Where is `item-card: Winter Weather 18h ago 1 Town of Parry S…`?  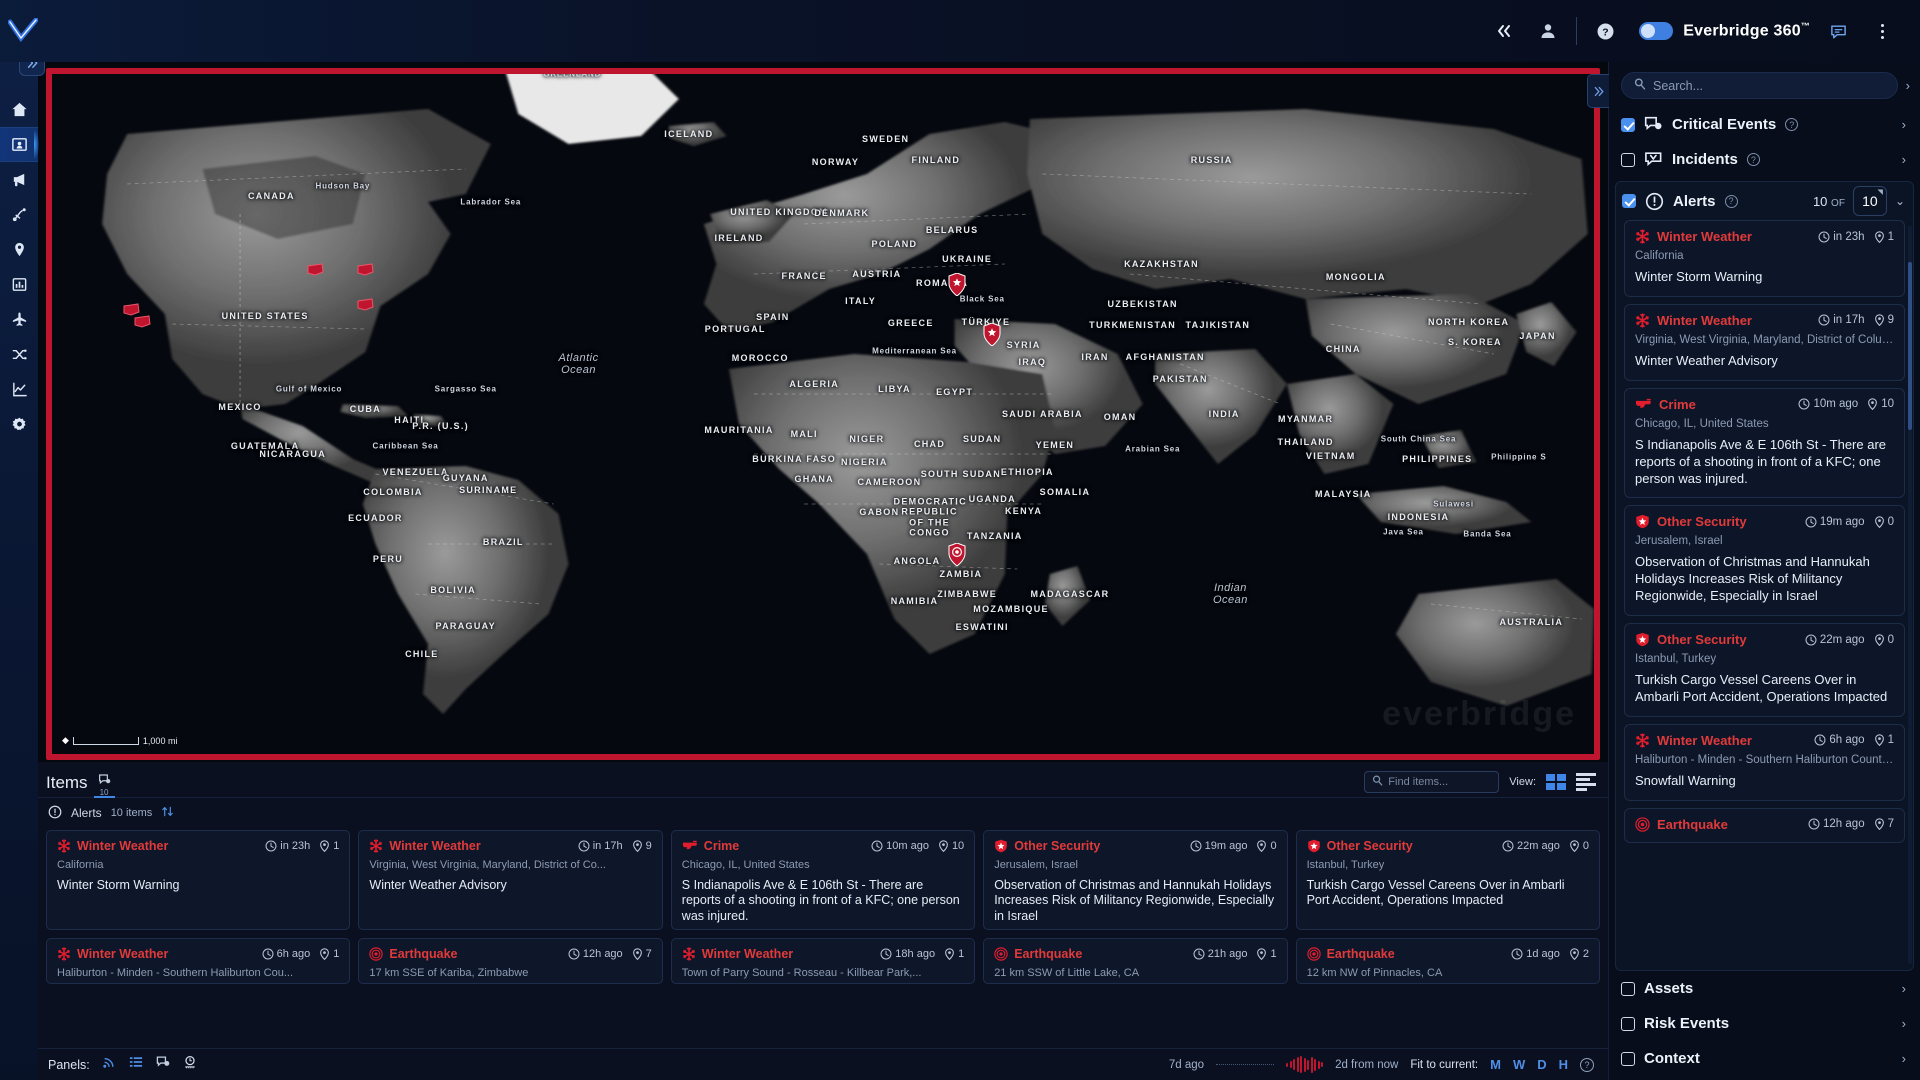 item-card: Winter Weather 18h ago 1 Town of Parry S… is located at coordinates (823, 961).